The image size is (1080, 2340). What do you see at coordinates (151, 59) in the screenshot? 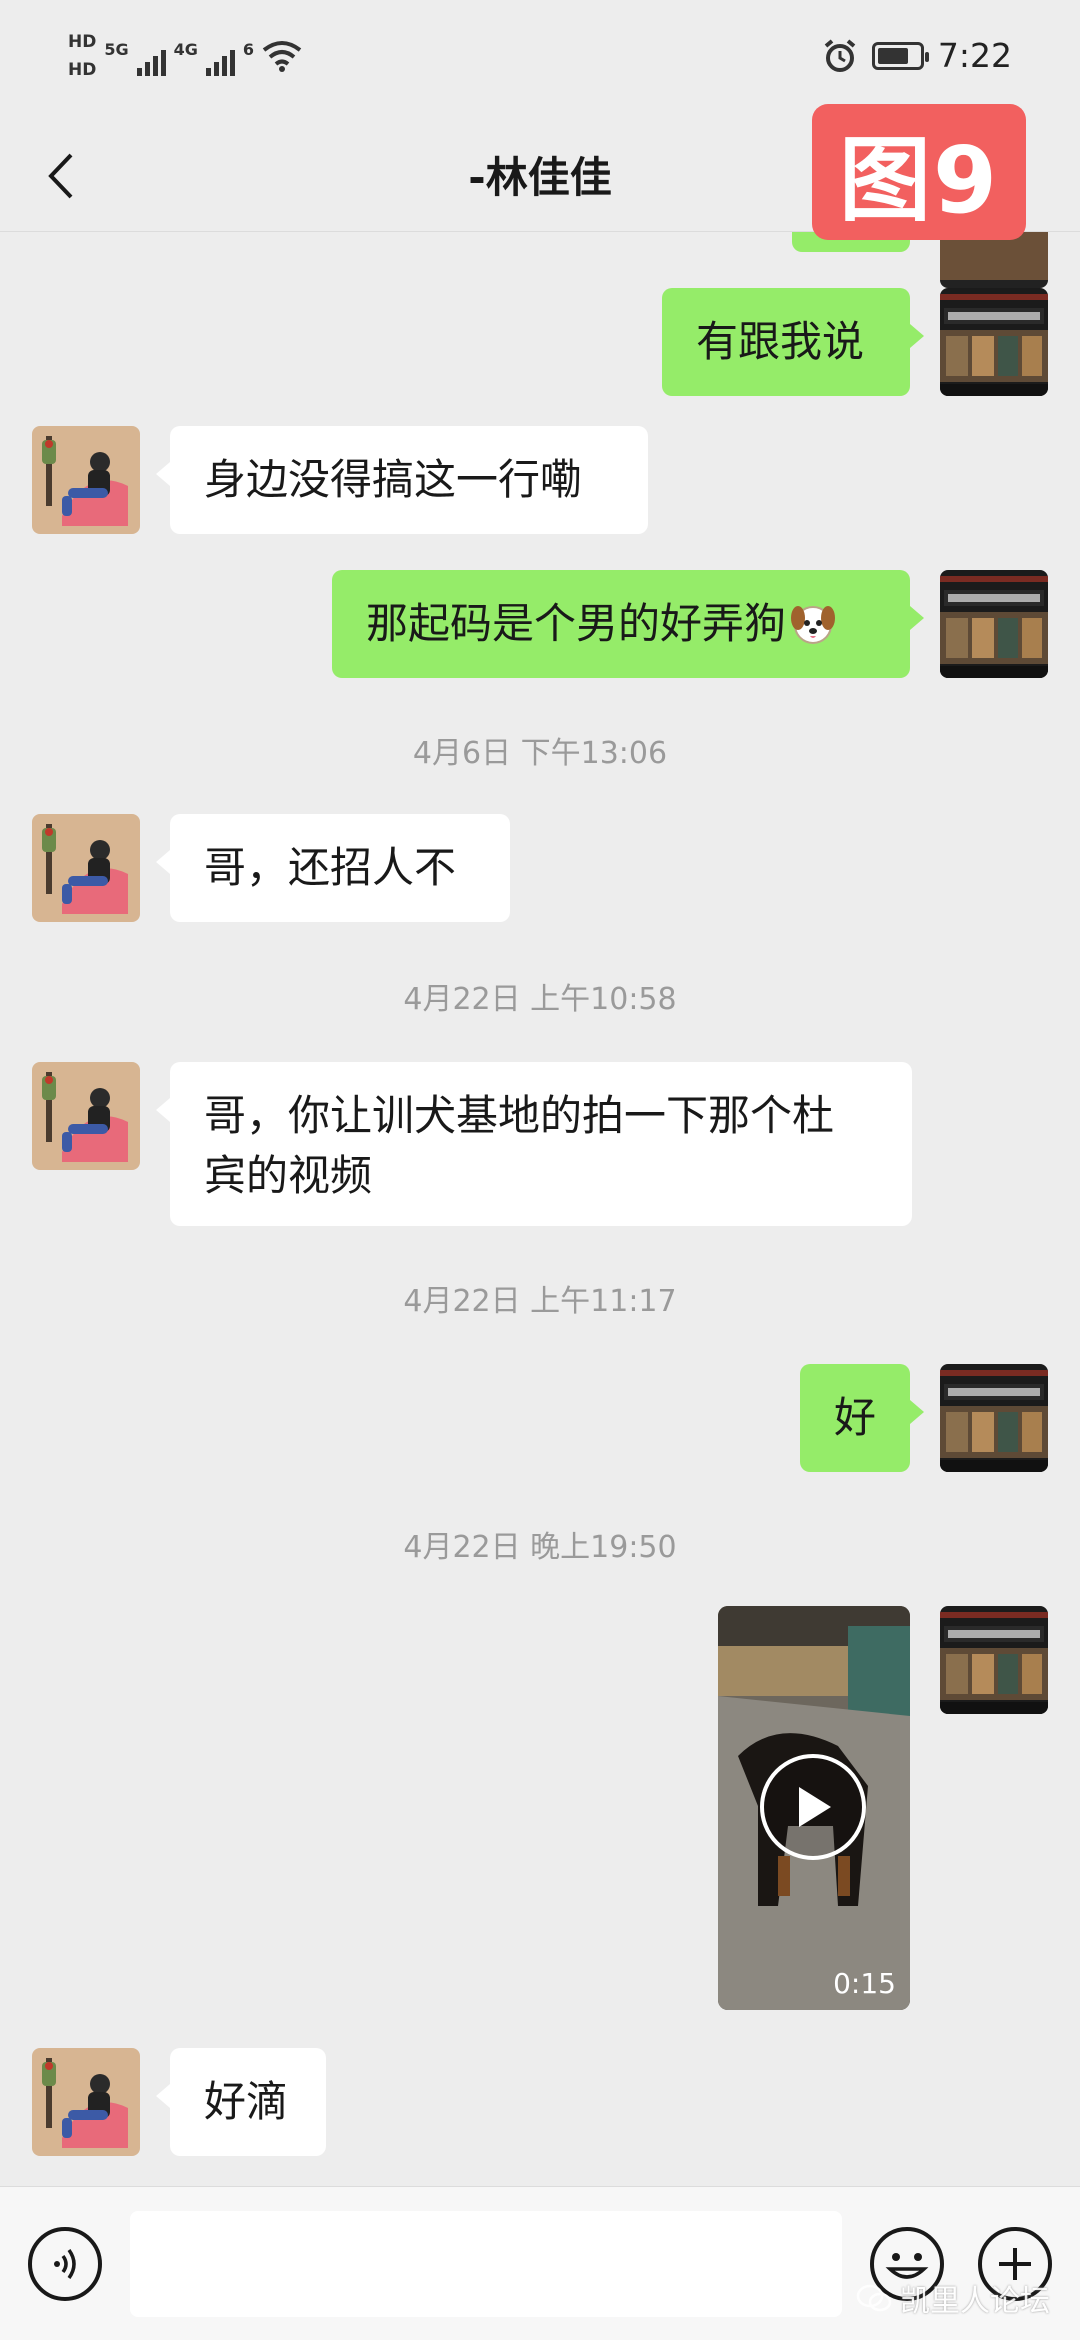
I see `signal-bars-icon` at bounding box center [151, 59].